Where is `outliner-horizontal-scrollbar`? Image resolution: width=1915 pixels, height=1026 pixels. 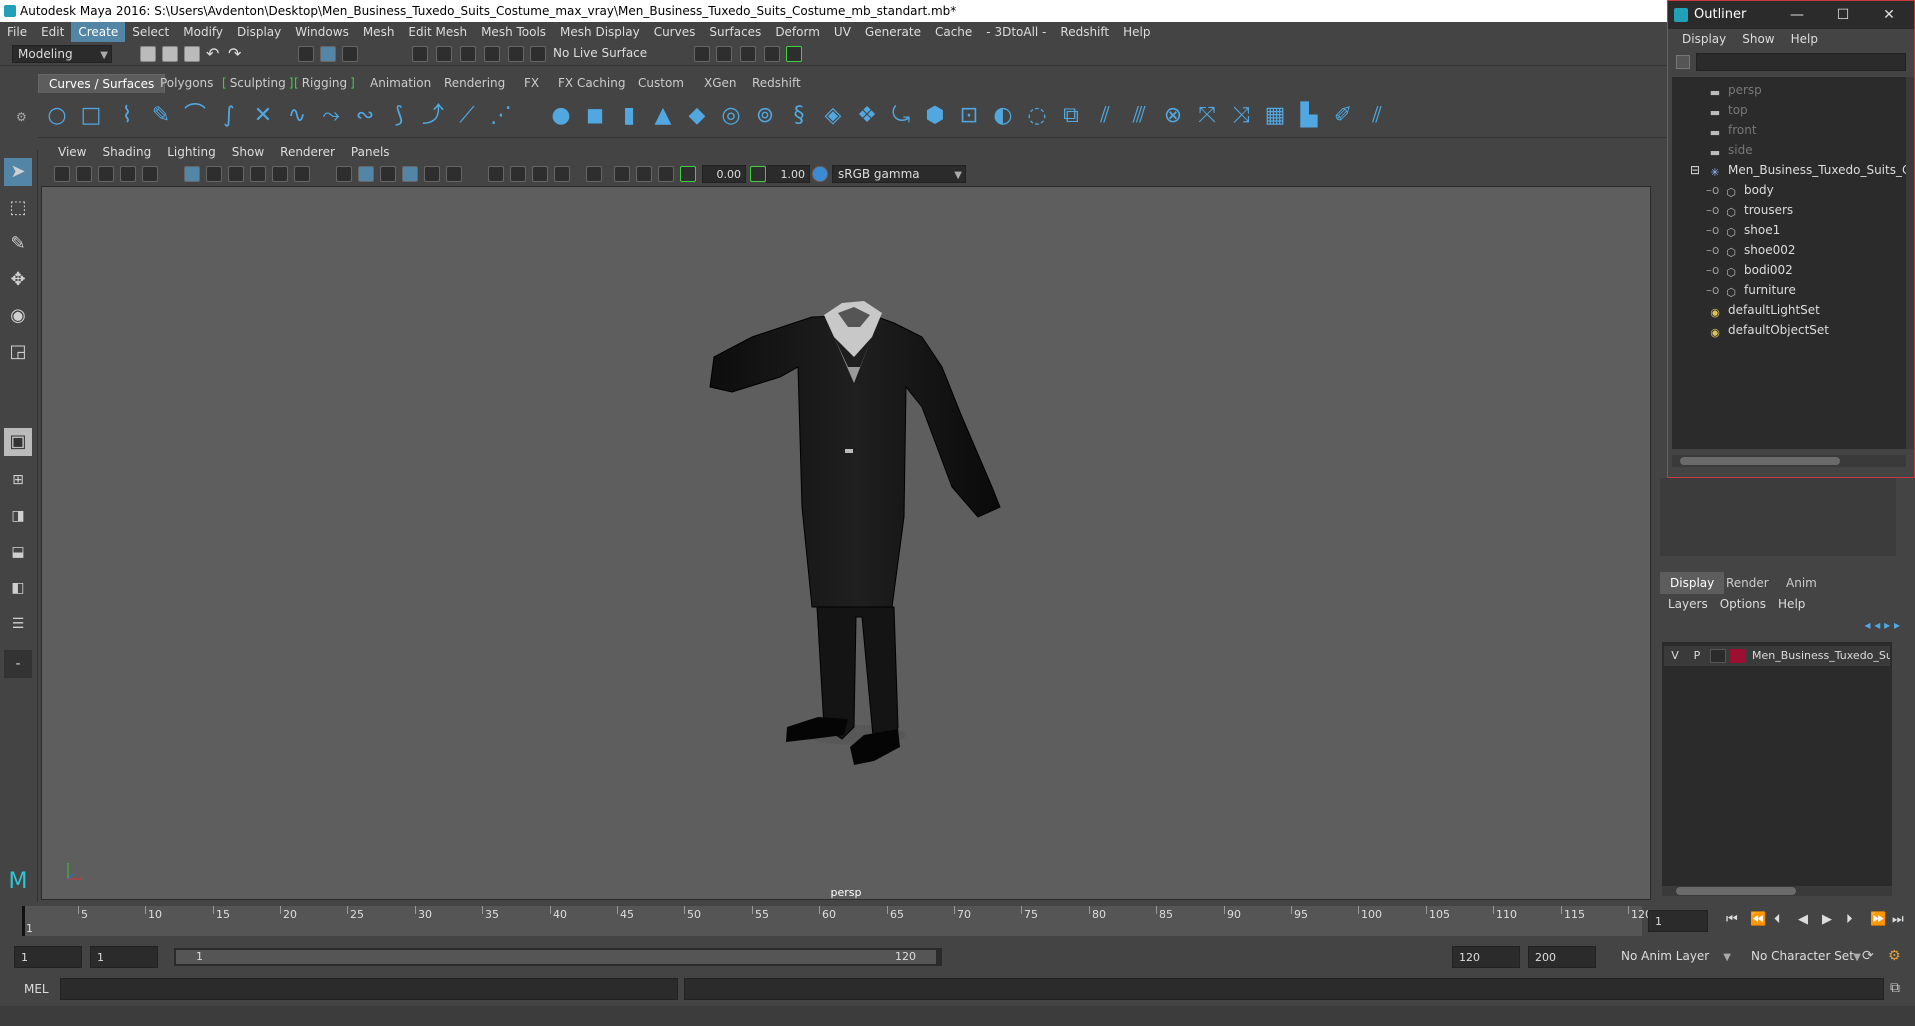 outliner-horizontal-scrollbar is located at coordinates (1789, 461).